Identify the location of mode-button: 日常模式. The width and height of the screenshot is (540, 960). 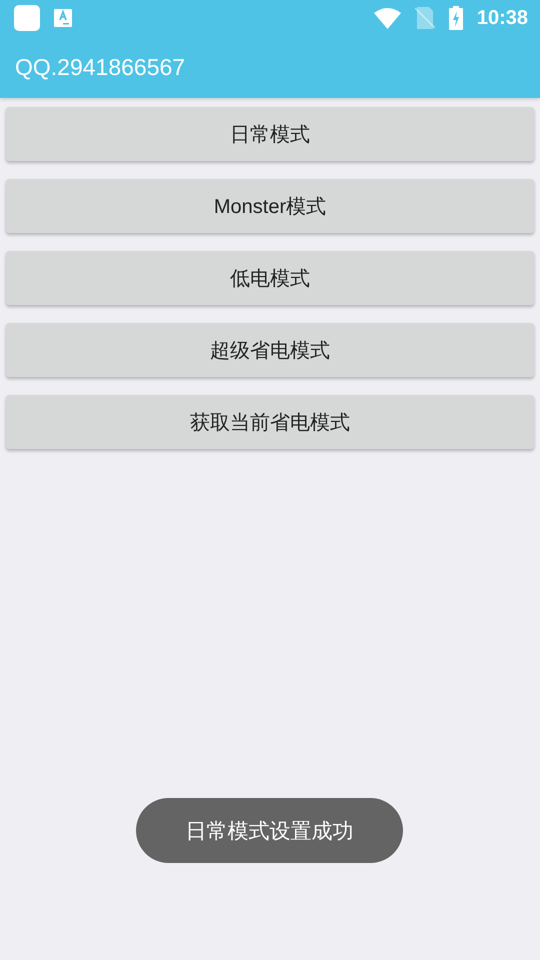
(270, 134).